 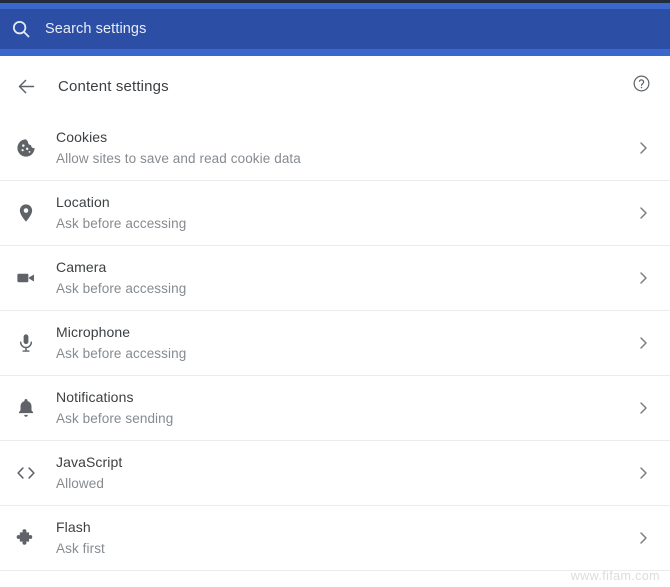 What do you see at coordinates (93, 332) in the screenshot?
I see `setting-title: Microphone` at bounding box center [93, 332].